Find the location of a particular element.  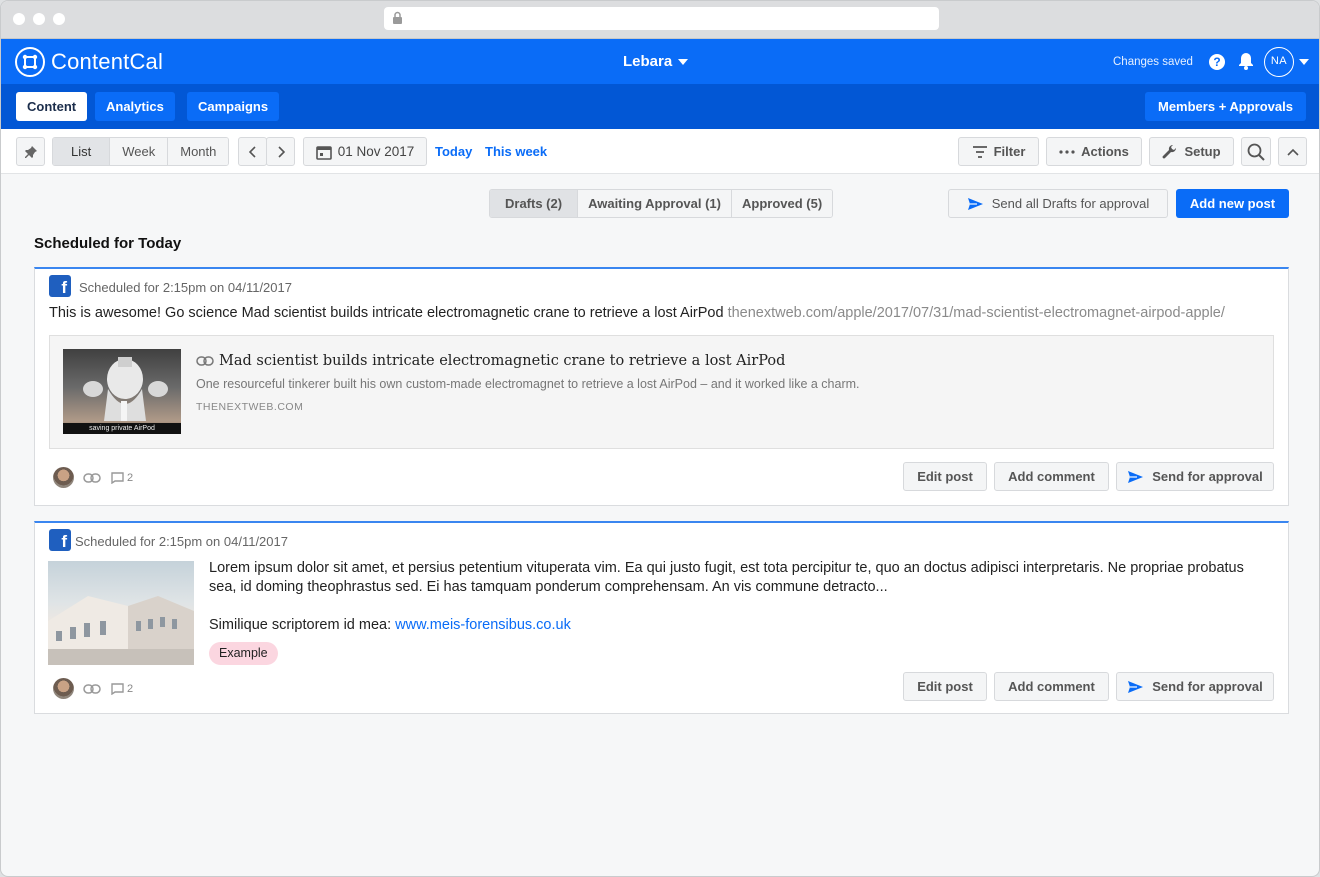

actions-label: Actions is located at coordinates (1105, 151).